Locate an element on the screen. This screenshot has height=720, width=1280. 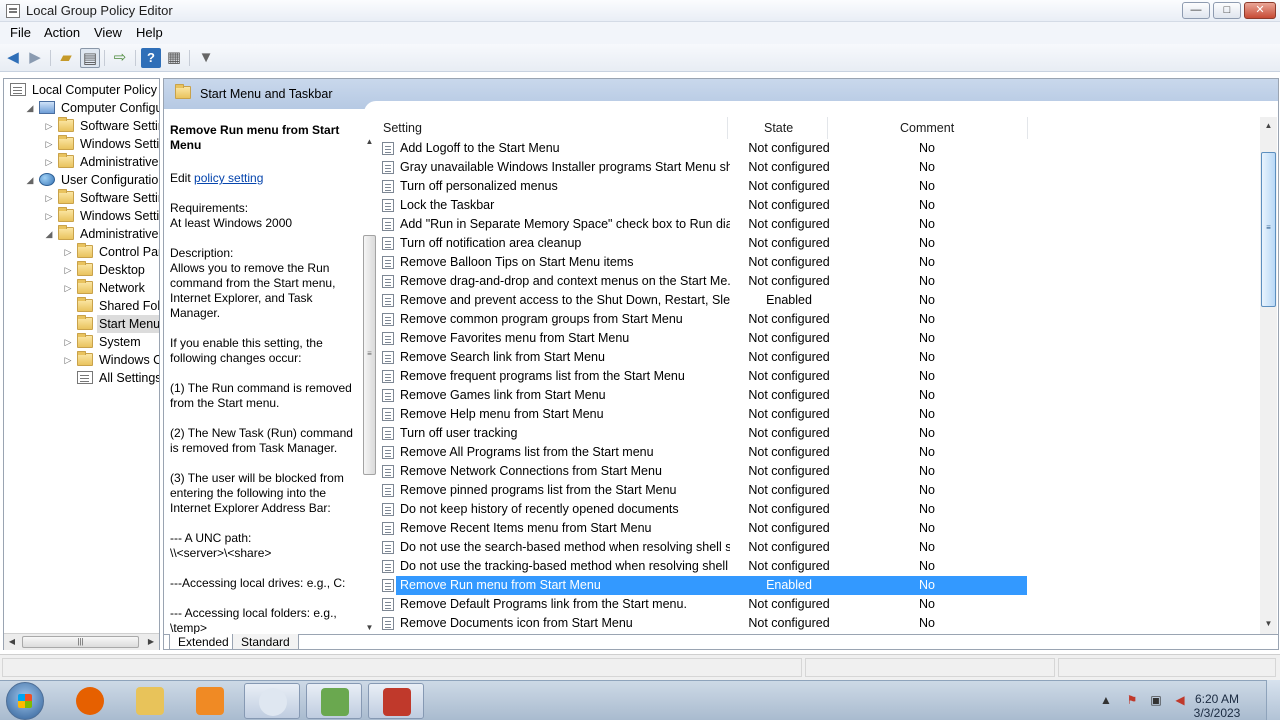
menu-action: Action is located at coordinates (62, 32).